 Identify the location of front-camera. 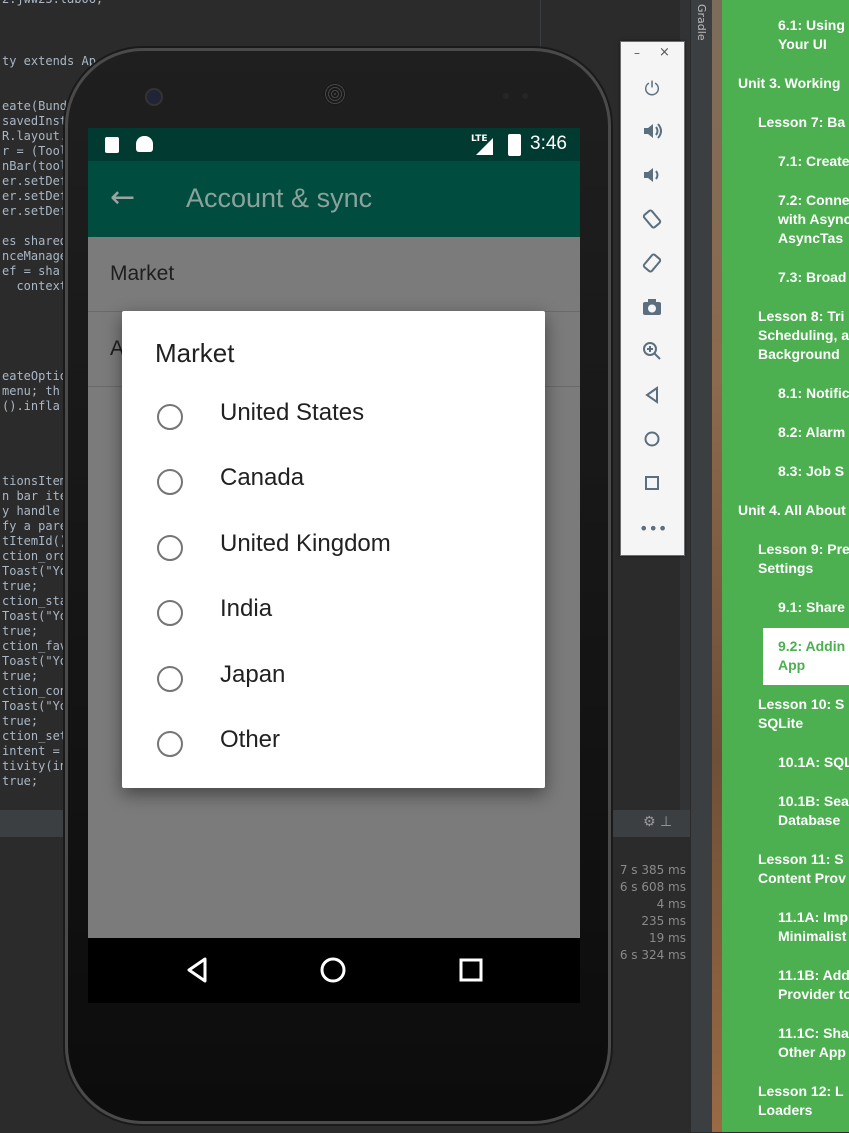
(154, 97).